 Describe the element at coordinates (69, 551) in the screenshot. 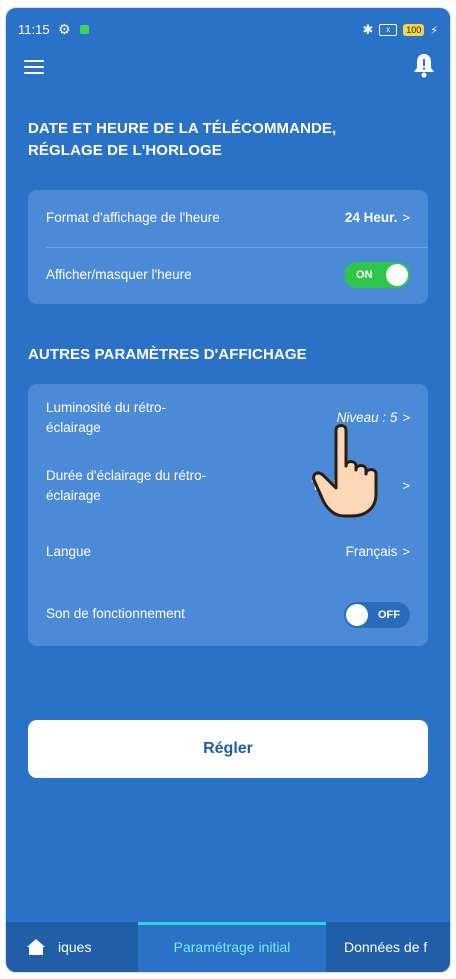

I see `row-label: Langue` at that location.